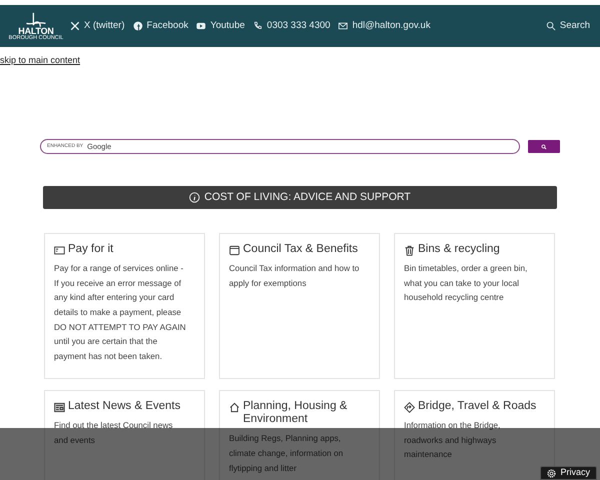 The image size is (600, 480). Describe the element at coordinates (300, 249) in the screenshot. I see `card-title: Council Tax & Benefits` at that location.